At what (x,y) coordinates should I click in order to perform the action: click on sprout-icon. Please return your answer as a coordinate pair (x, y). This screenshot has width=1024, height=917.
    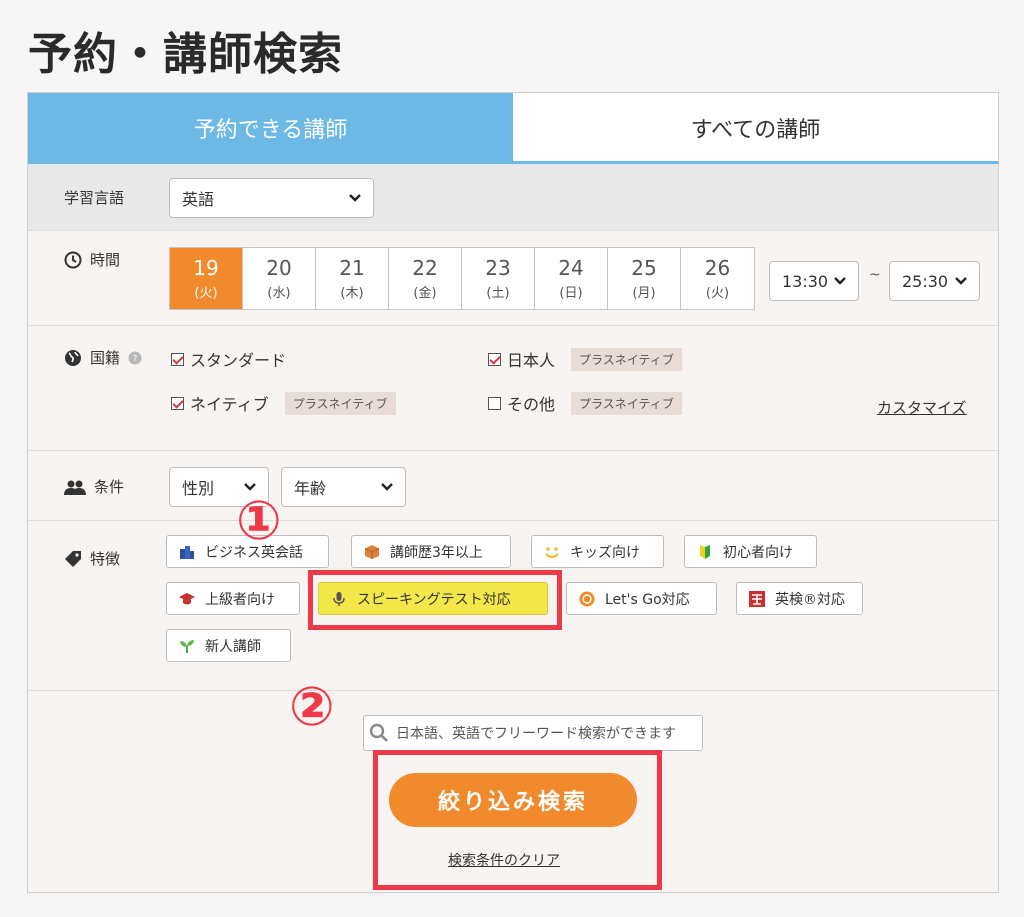
    Looking at the image, I should click on (187, 646).